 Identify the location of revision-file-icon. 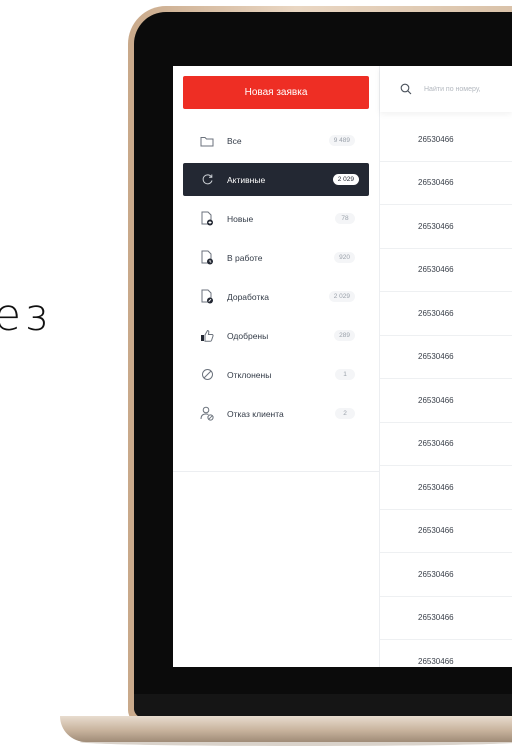
(207, 297).